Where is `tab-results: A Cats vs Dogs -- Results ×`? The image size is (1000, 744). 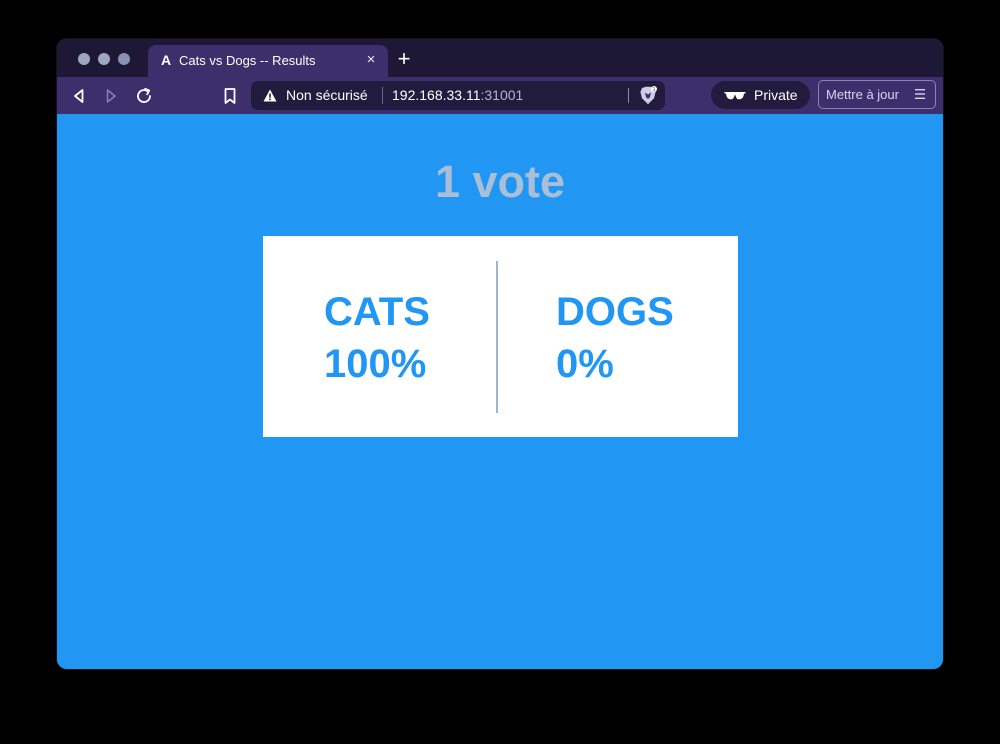 tab-results: A Cats vs Dogs -- Results × is located at coordinates (268, 61).